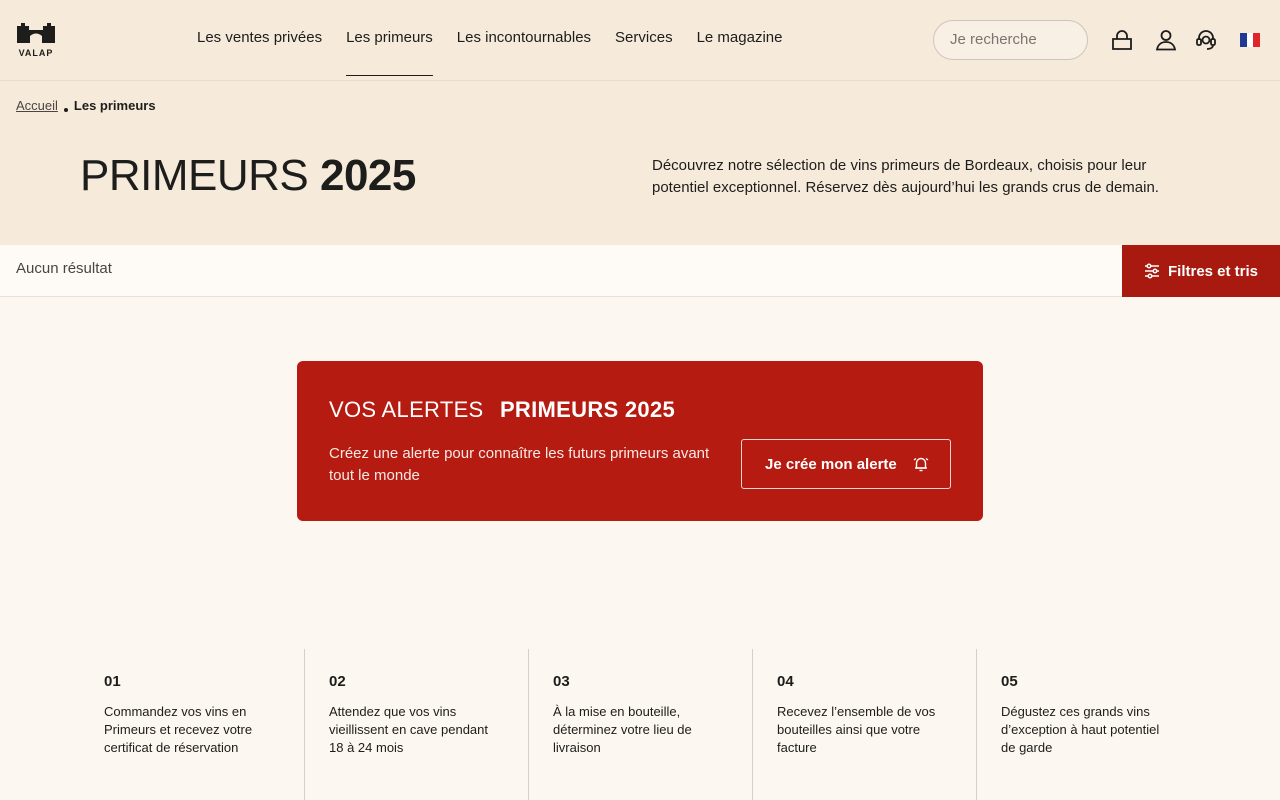 The width and height of the screenshot is (1280, 800). Describe the element at coordinates (831, 464) in the screenshot. I see `create-alert-button-label: Je crée mon alerte` at that location.